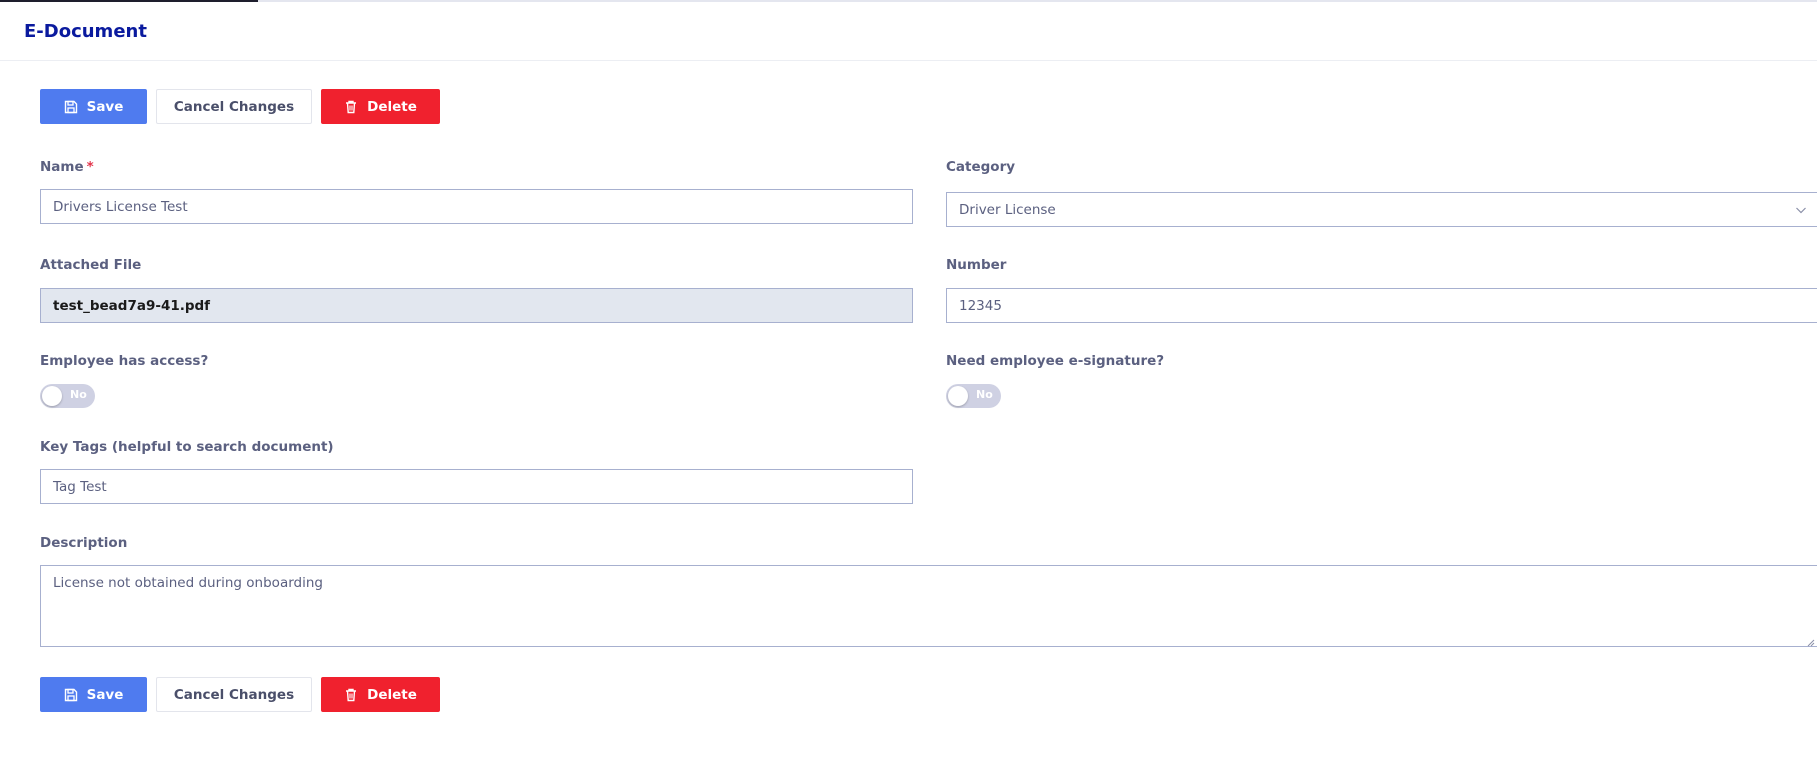 This screenshot has width=1817, height=772. What do you see at coordinates (85, 31) in the screenshot?
I see `page-title: E-Document` at bounding box center [85, 31].